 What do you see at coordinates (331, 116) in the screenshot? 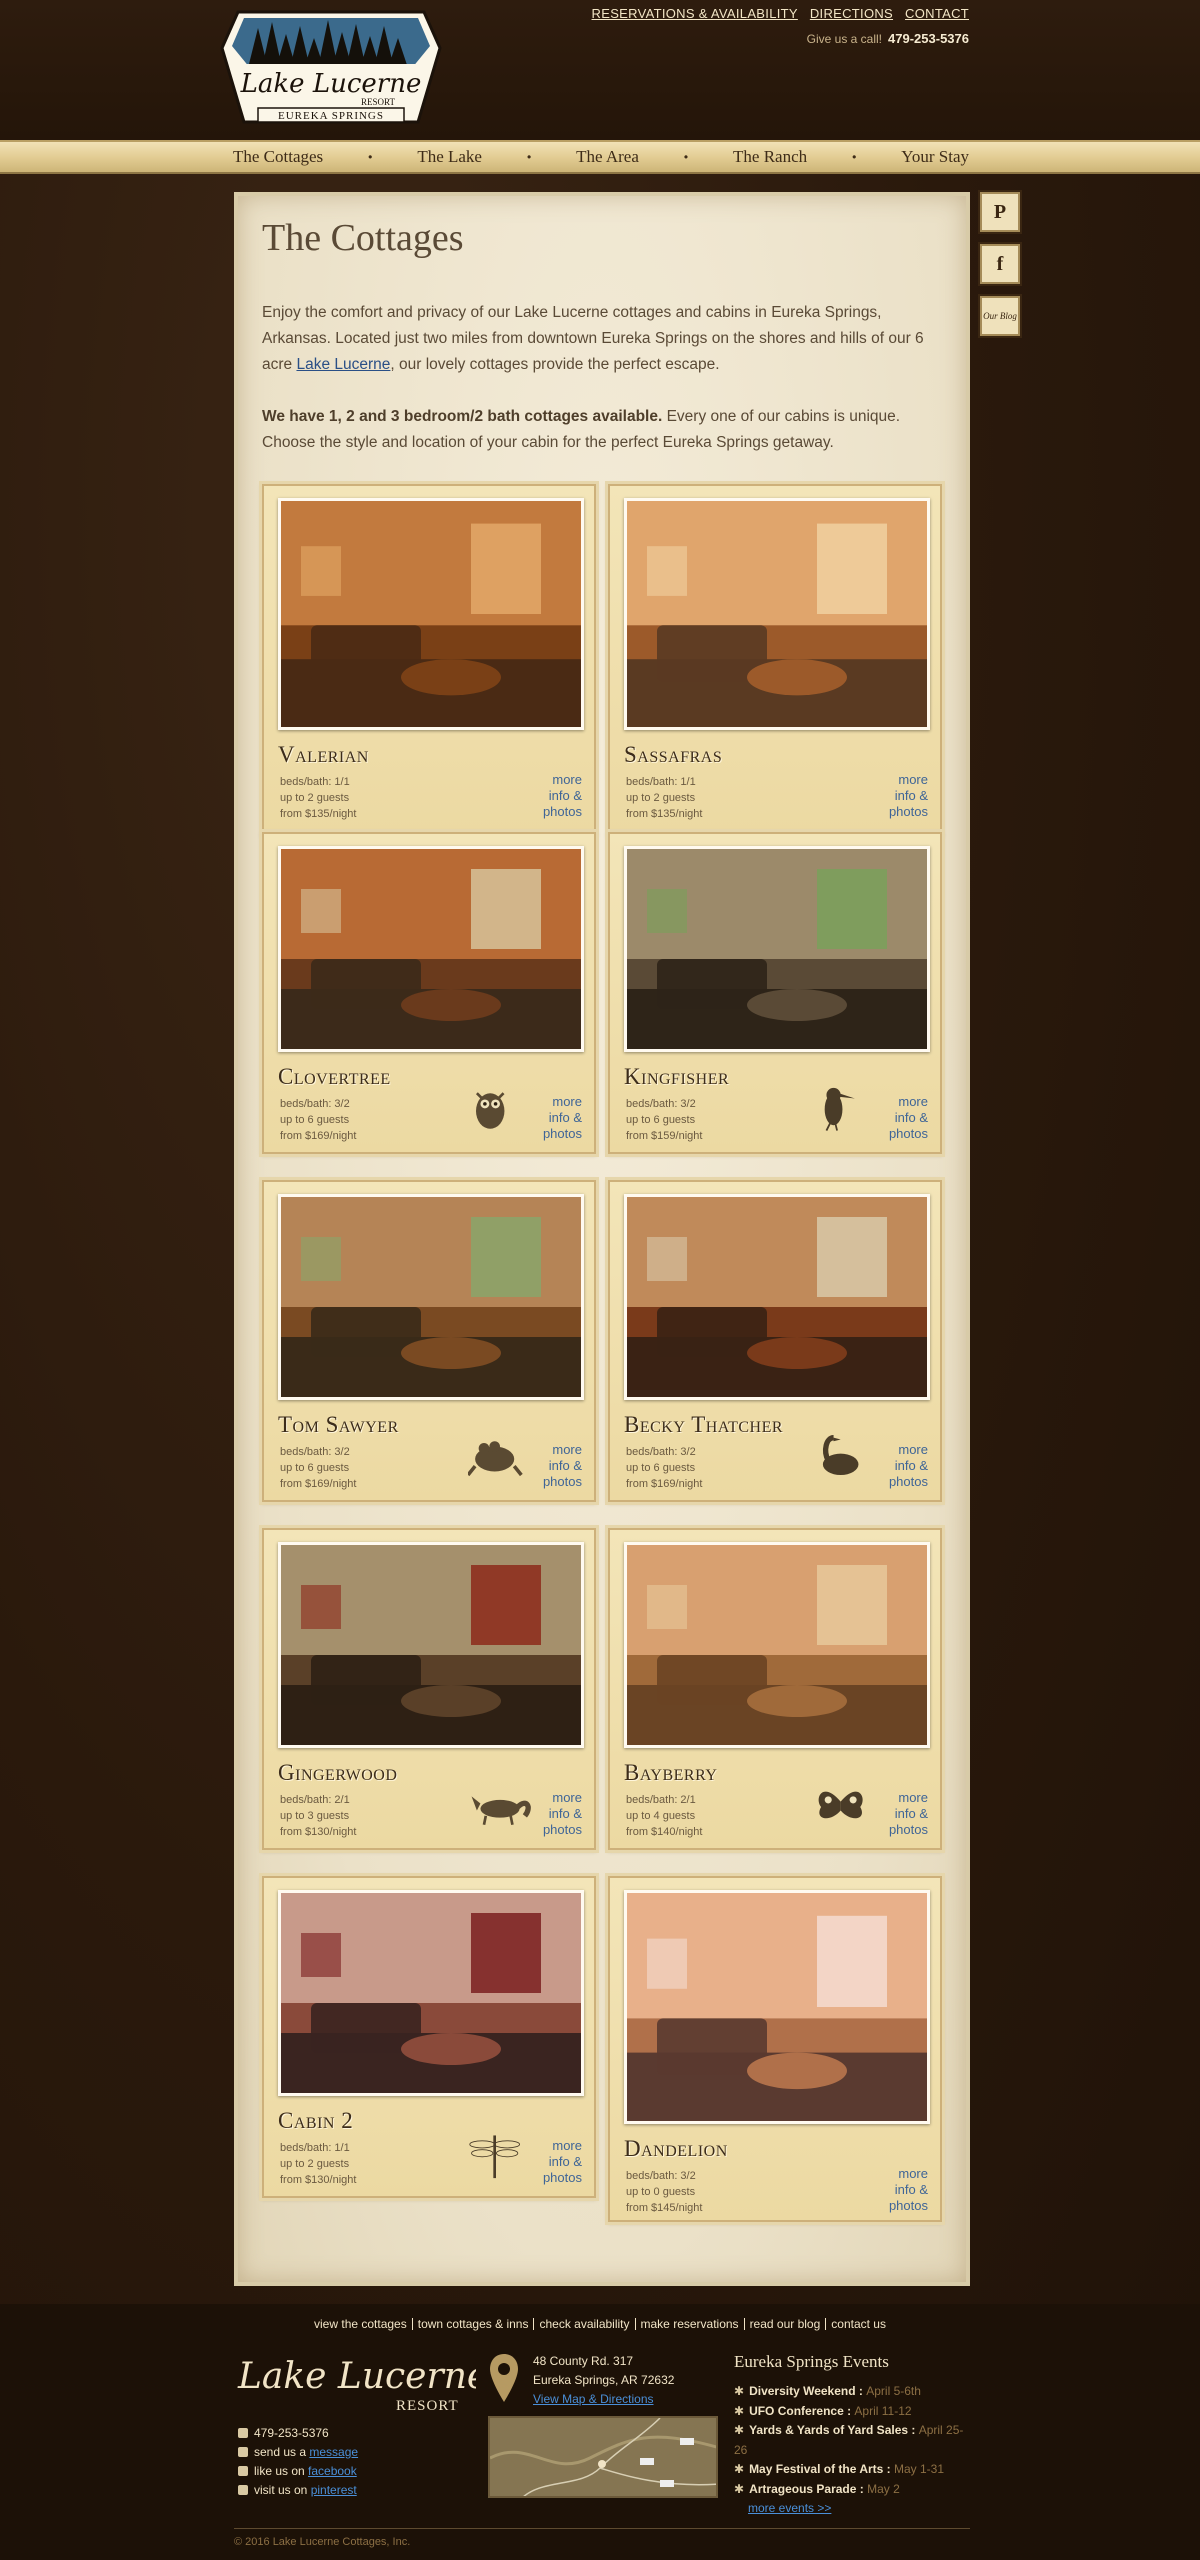
I see `svg-text: EUREKA SPRINGS` at bounding box center [331, 116].